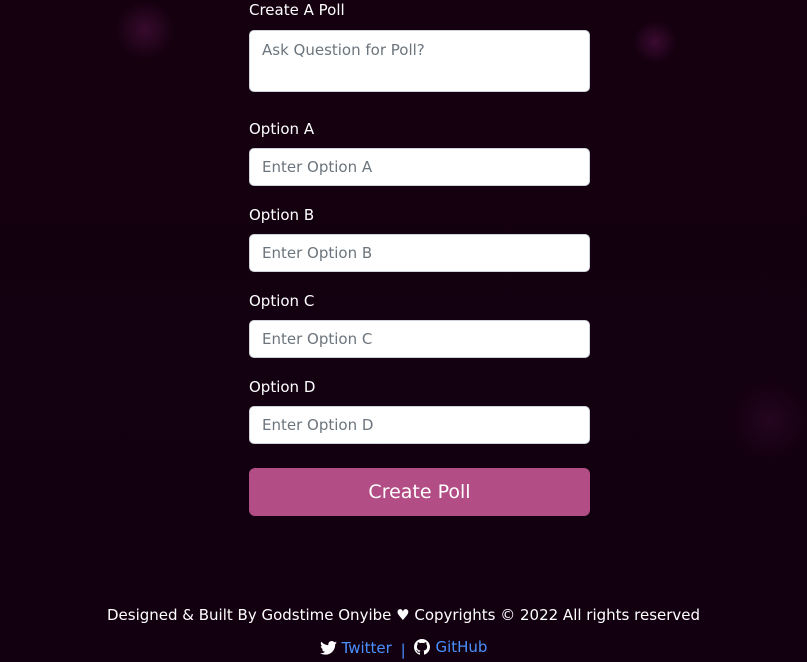 The image size is (807, 662). What do you see at coordinates (282, 387) in the screenshot?
I see `option-d-label: Option D` at bounding box center [282, 387].